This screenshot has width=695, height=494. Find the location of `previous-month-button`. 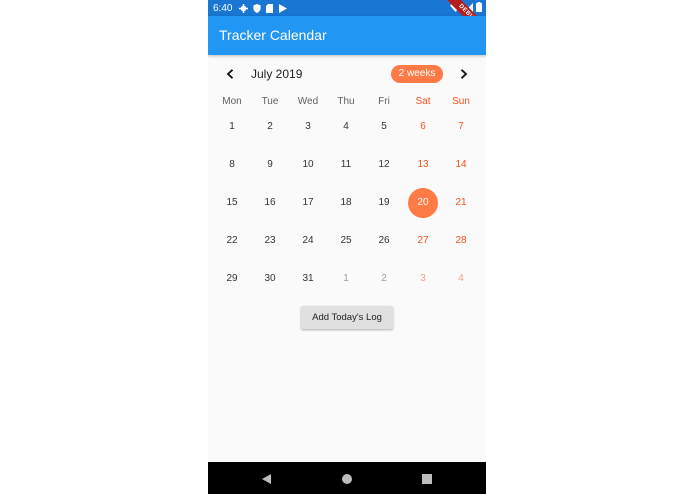

previous-month-button is located at coordinates (230, 74).